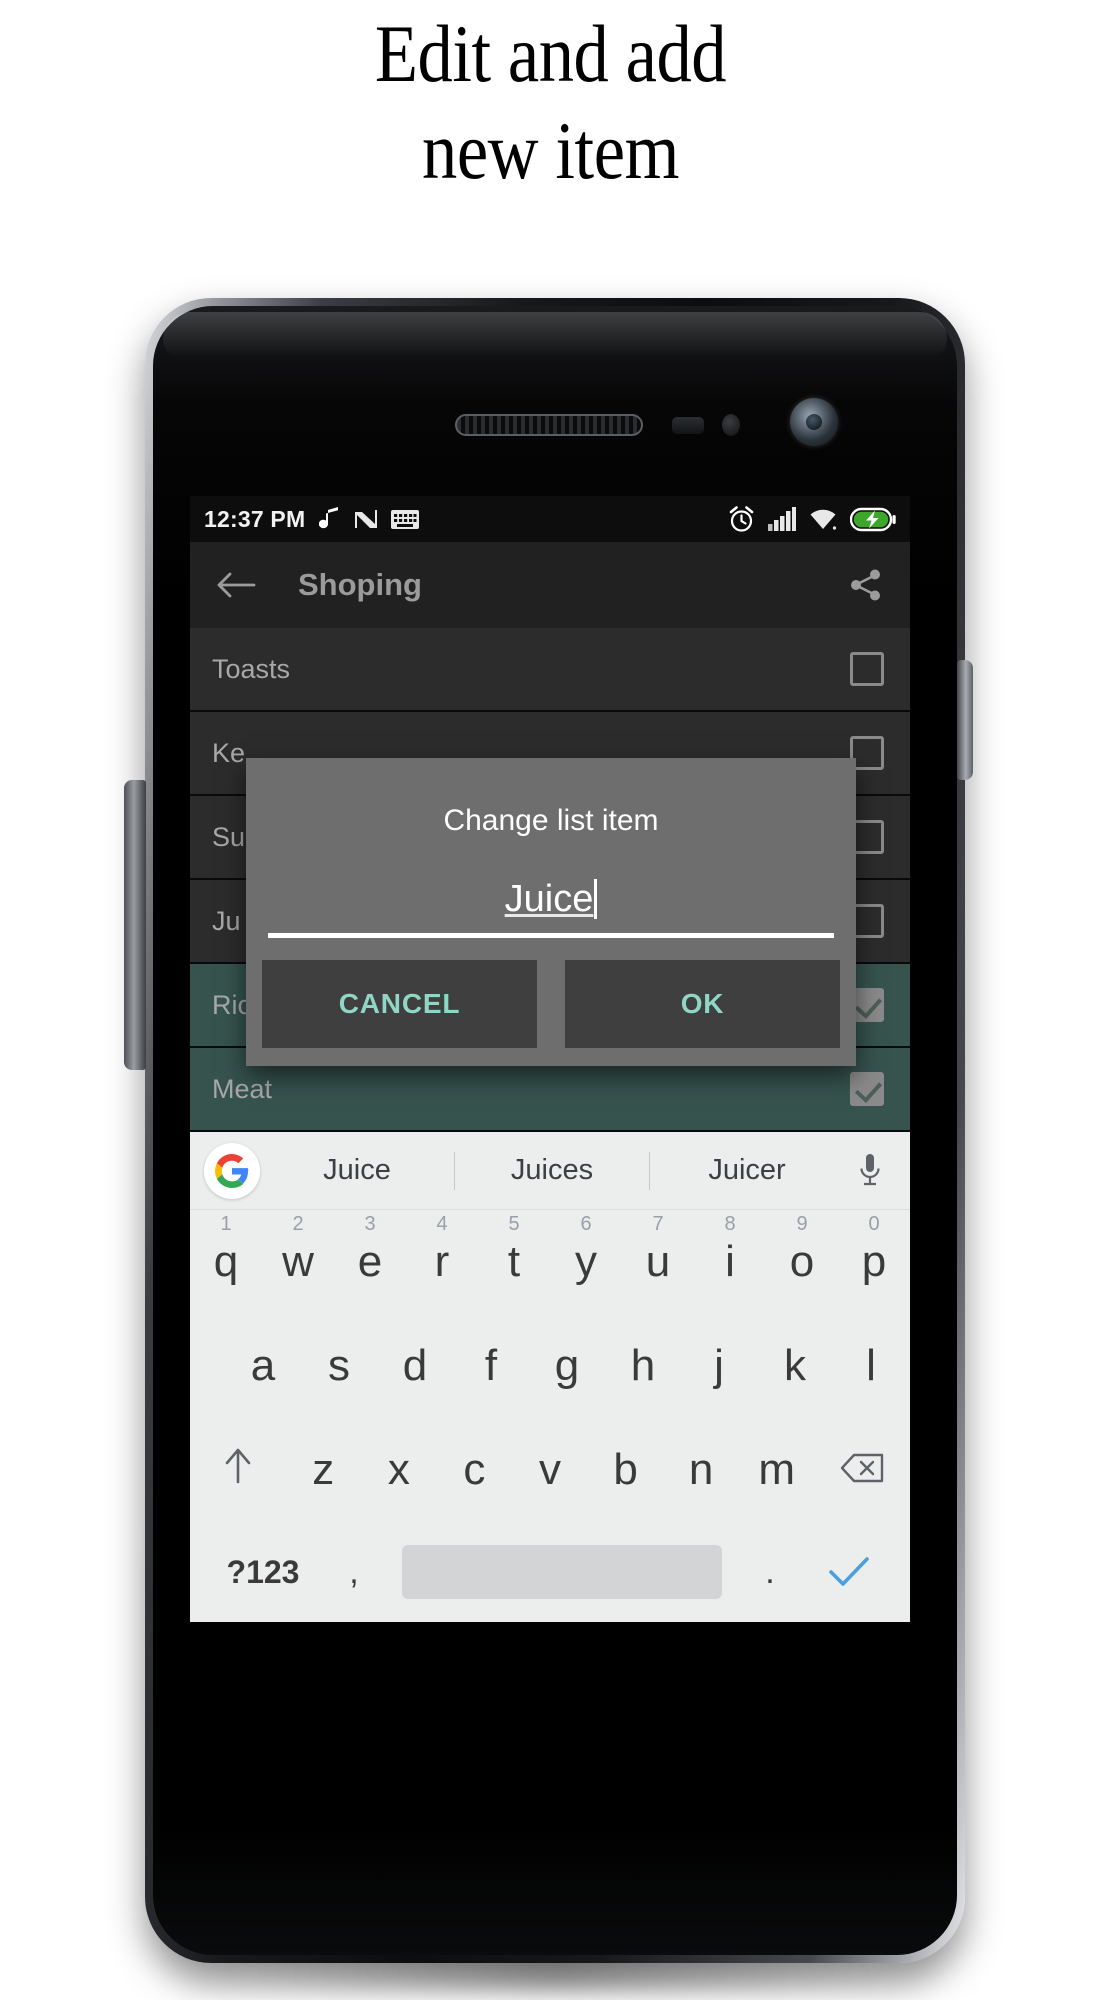  What do you see at coordinates (330, 519) in the screenshot?
I see `music-note-icon` at bounding box center [330, 519].